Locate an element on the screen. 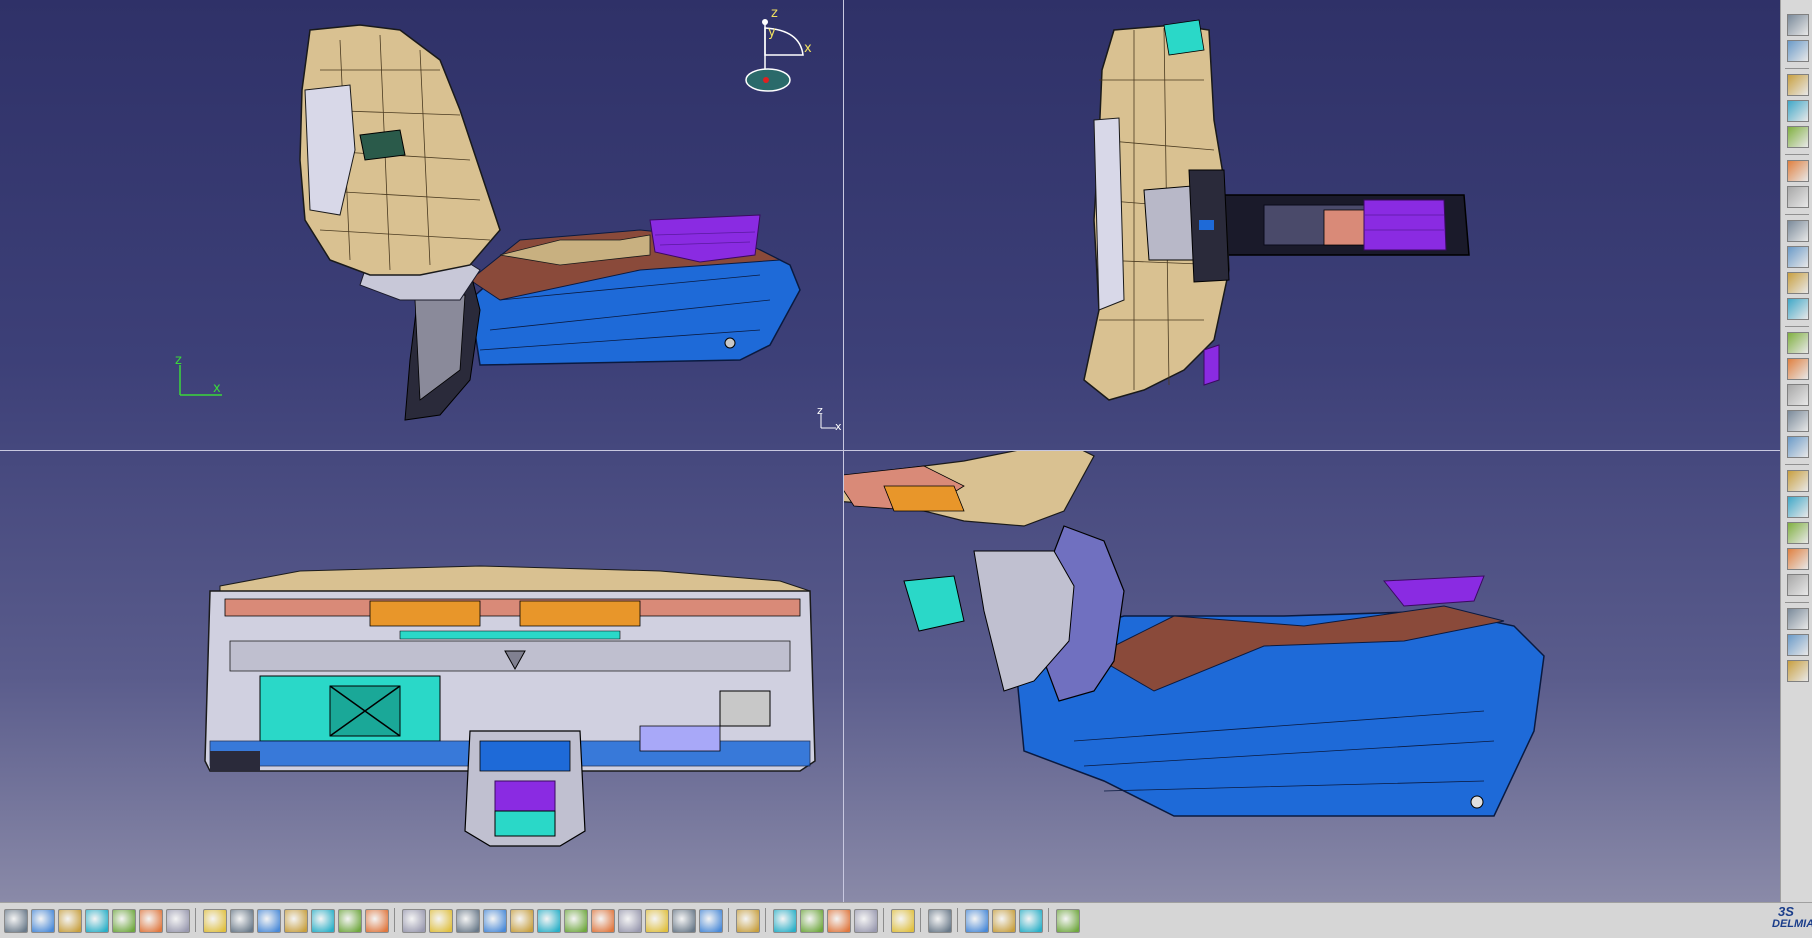  copy-icon is located at coordinates (70, 921).